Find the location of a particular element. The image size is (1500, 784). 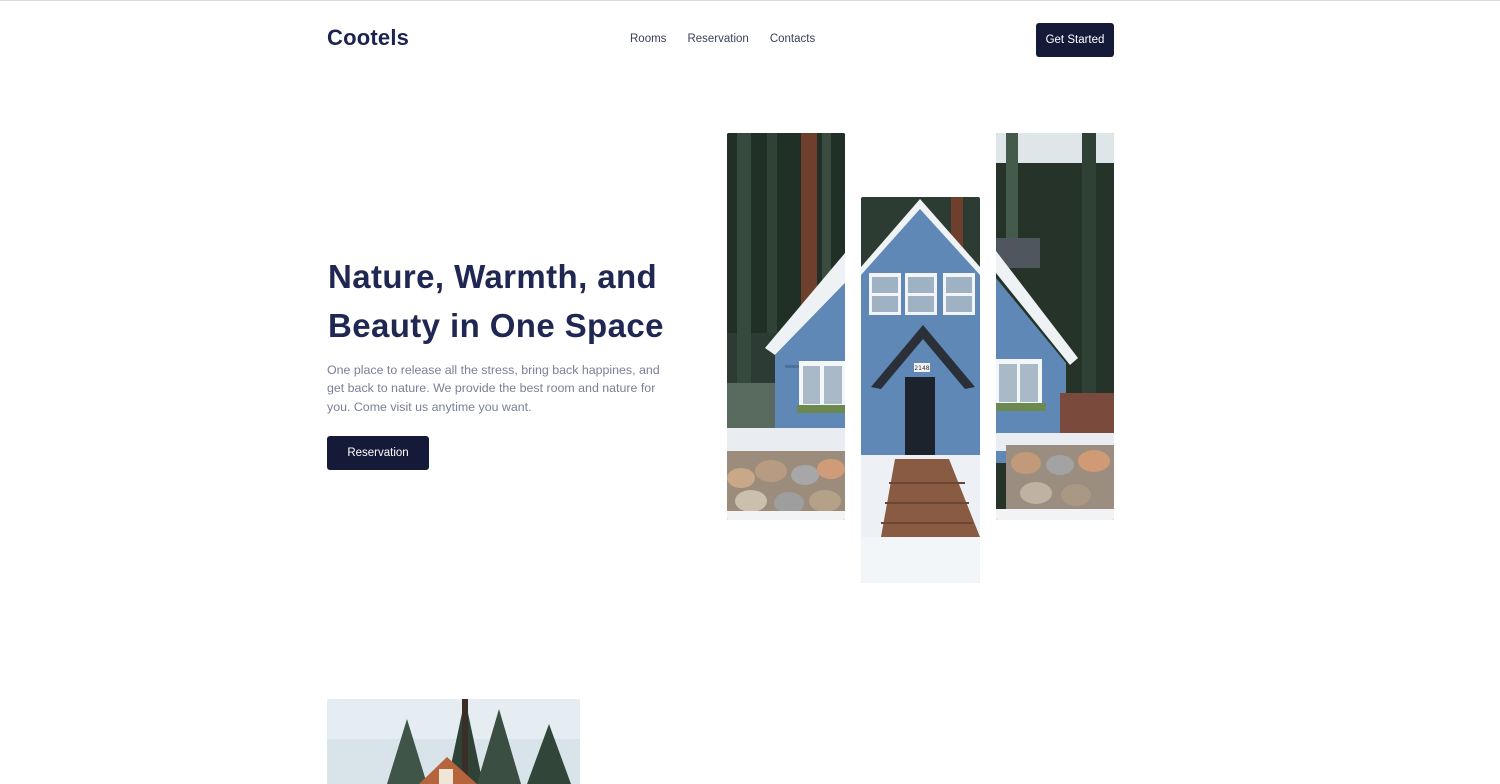

hero-title-line-1: Nature, Warmth, and is located at coordinates (493, 276).